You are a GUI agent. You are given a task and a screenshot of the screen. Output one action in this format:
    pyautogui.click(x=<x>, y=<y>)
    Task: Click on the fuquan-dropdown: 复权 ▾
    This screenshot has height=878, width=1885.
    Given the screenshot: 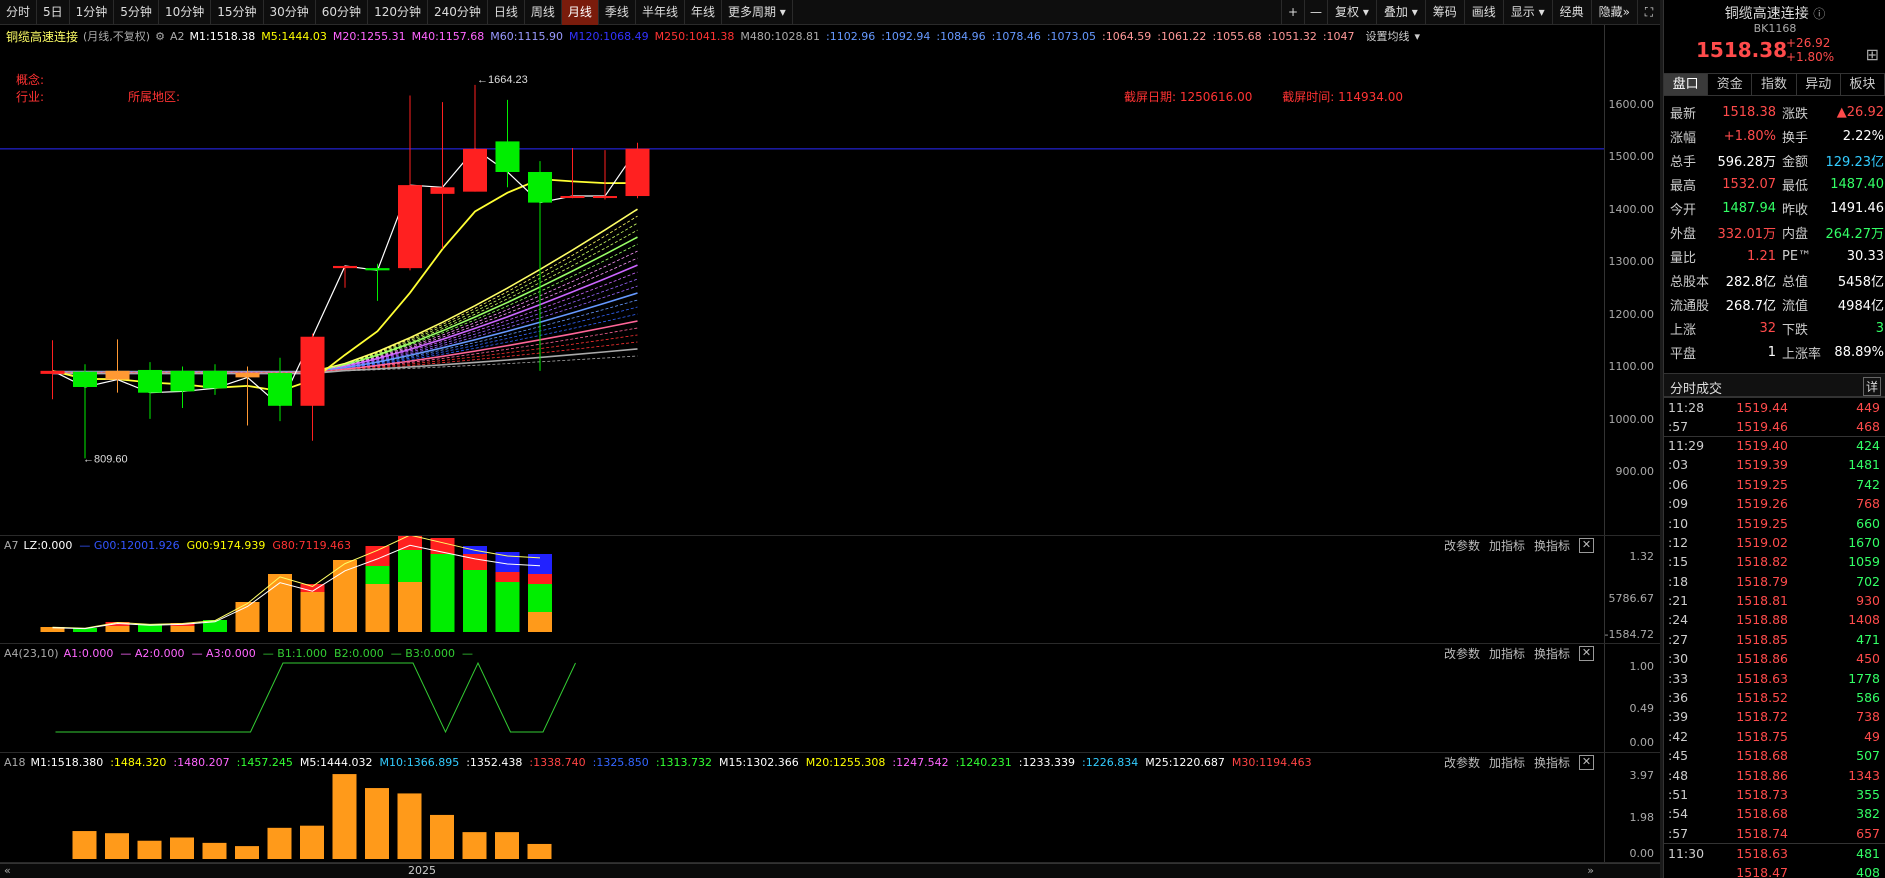 What is the action you would take?
    pyautogui.click(x=1351, y=12)
    